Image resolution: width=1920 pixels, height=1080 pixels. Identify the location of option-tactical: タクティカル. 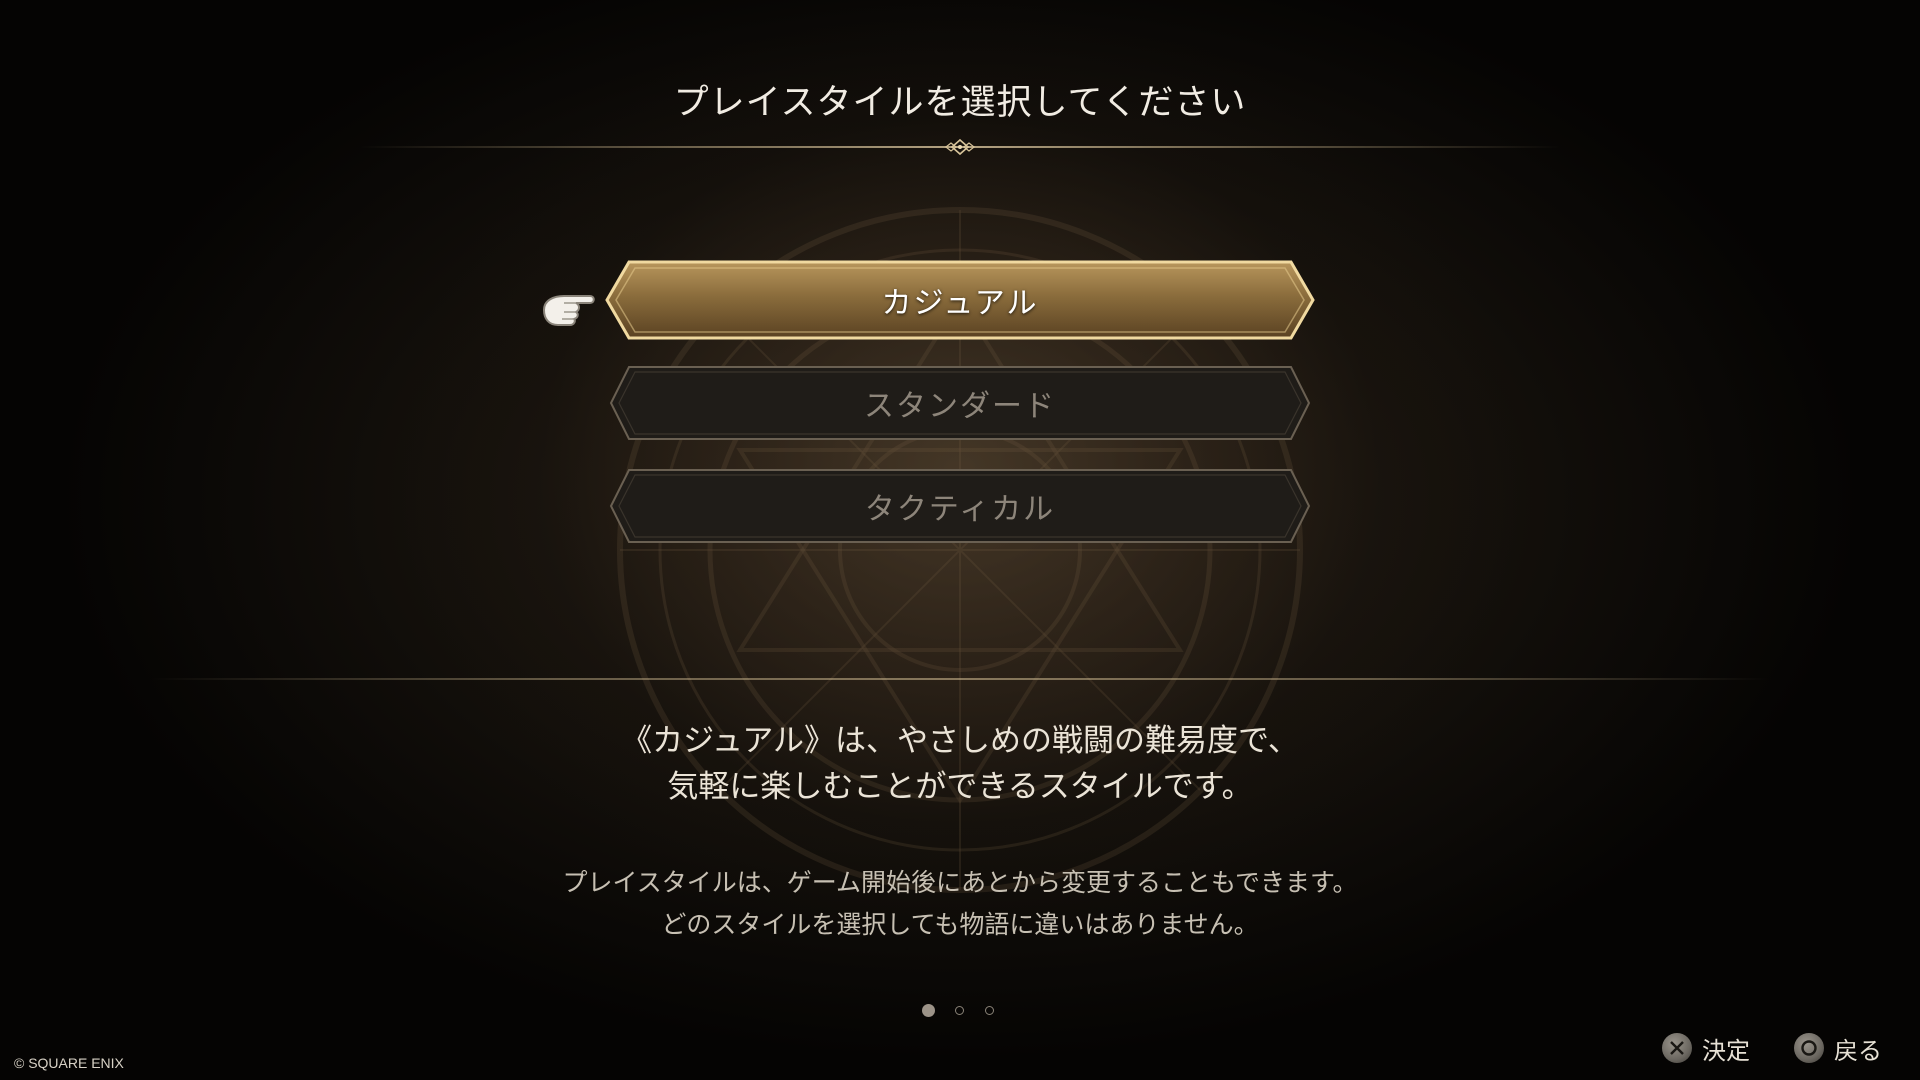
(960, 506).